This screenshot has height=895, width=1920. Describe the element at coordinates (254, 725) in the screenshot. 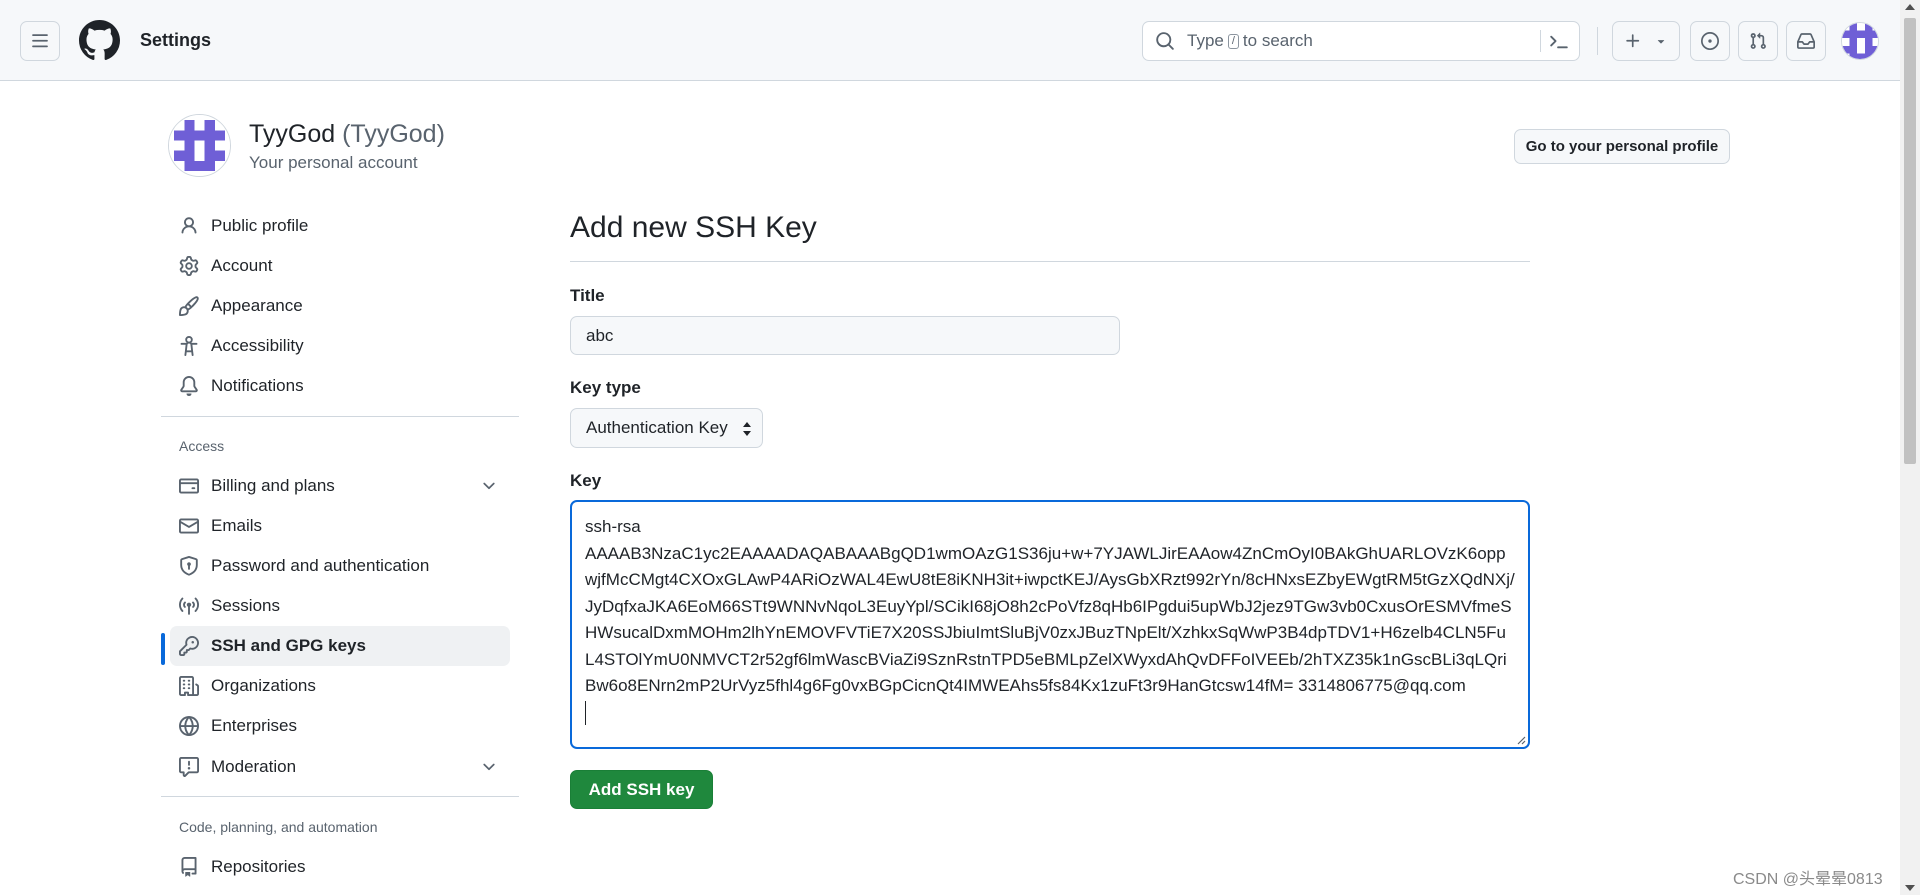

I see `sidebar-item-label: Enterprises` at that location.